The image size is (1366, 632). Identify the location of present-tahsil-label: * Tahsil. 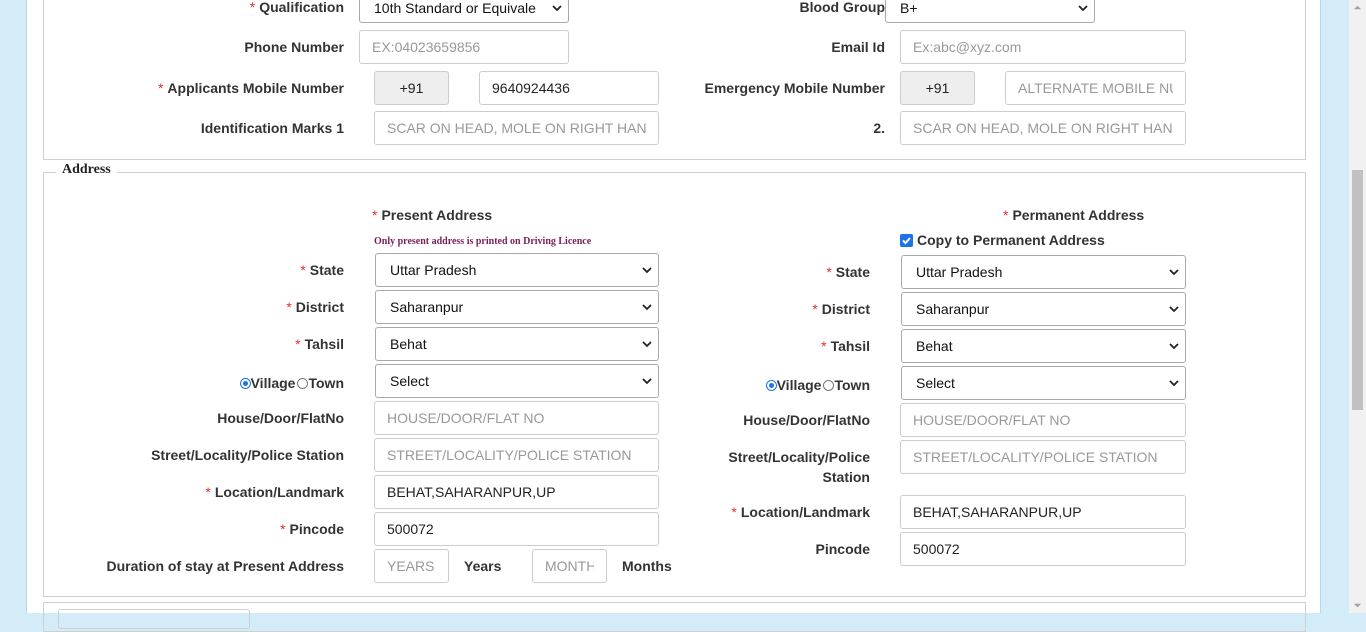
(319, 344).